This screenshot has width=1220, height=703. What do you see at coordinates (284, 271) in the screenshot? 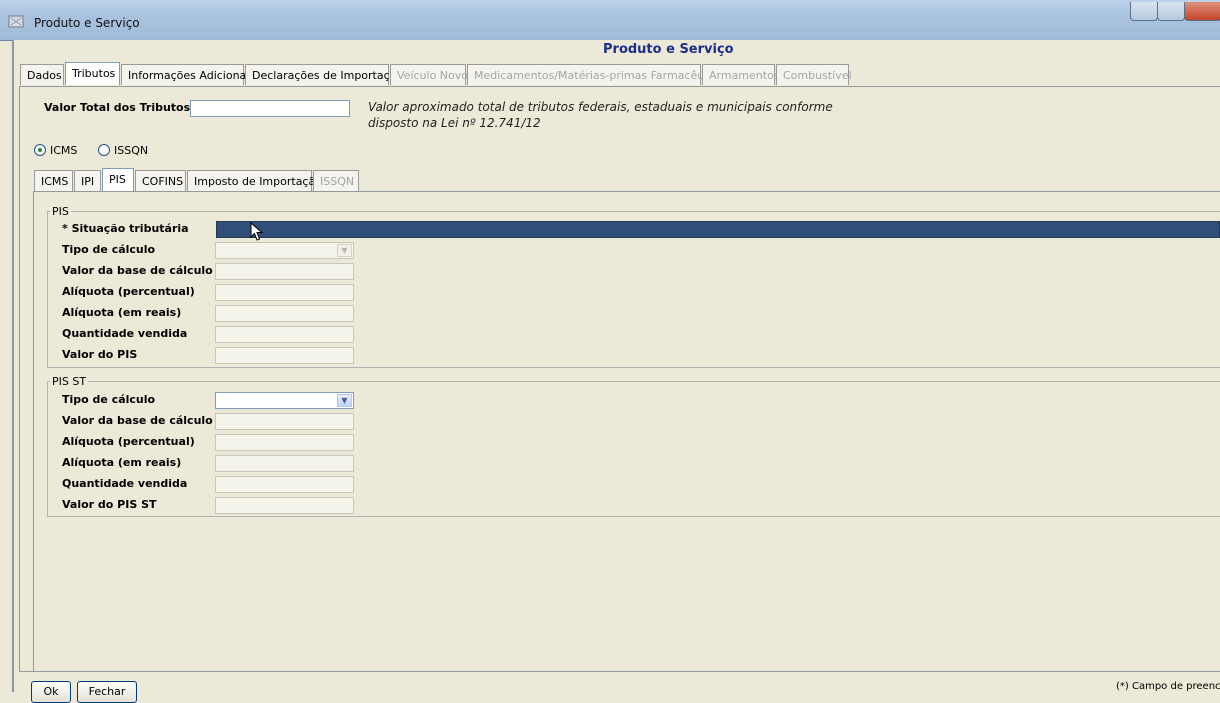
I see `pis-base-calculo-input` at bounding box center [284, 271].